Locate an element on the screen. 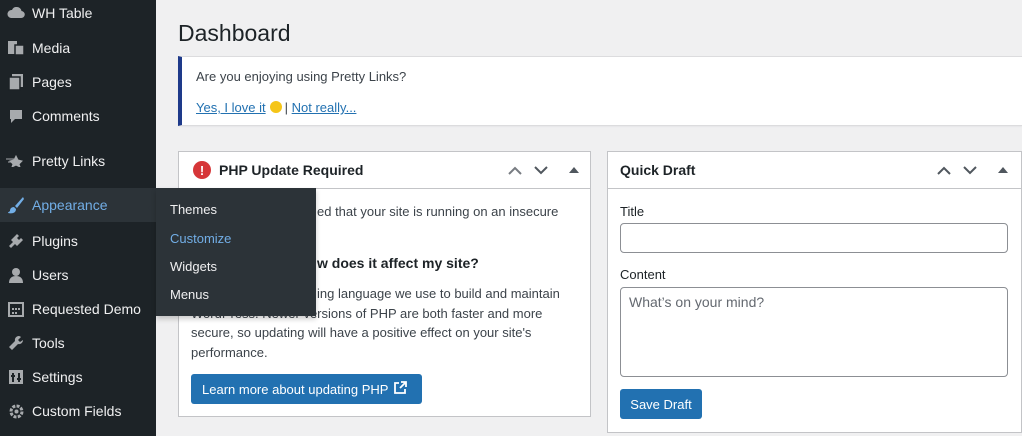  yes-love-it-link: Yes, I love it is located at coordinates (231, 107).